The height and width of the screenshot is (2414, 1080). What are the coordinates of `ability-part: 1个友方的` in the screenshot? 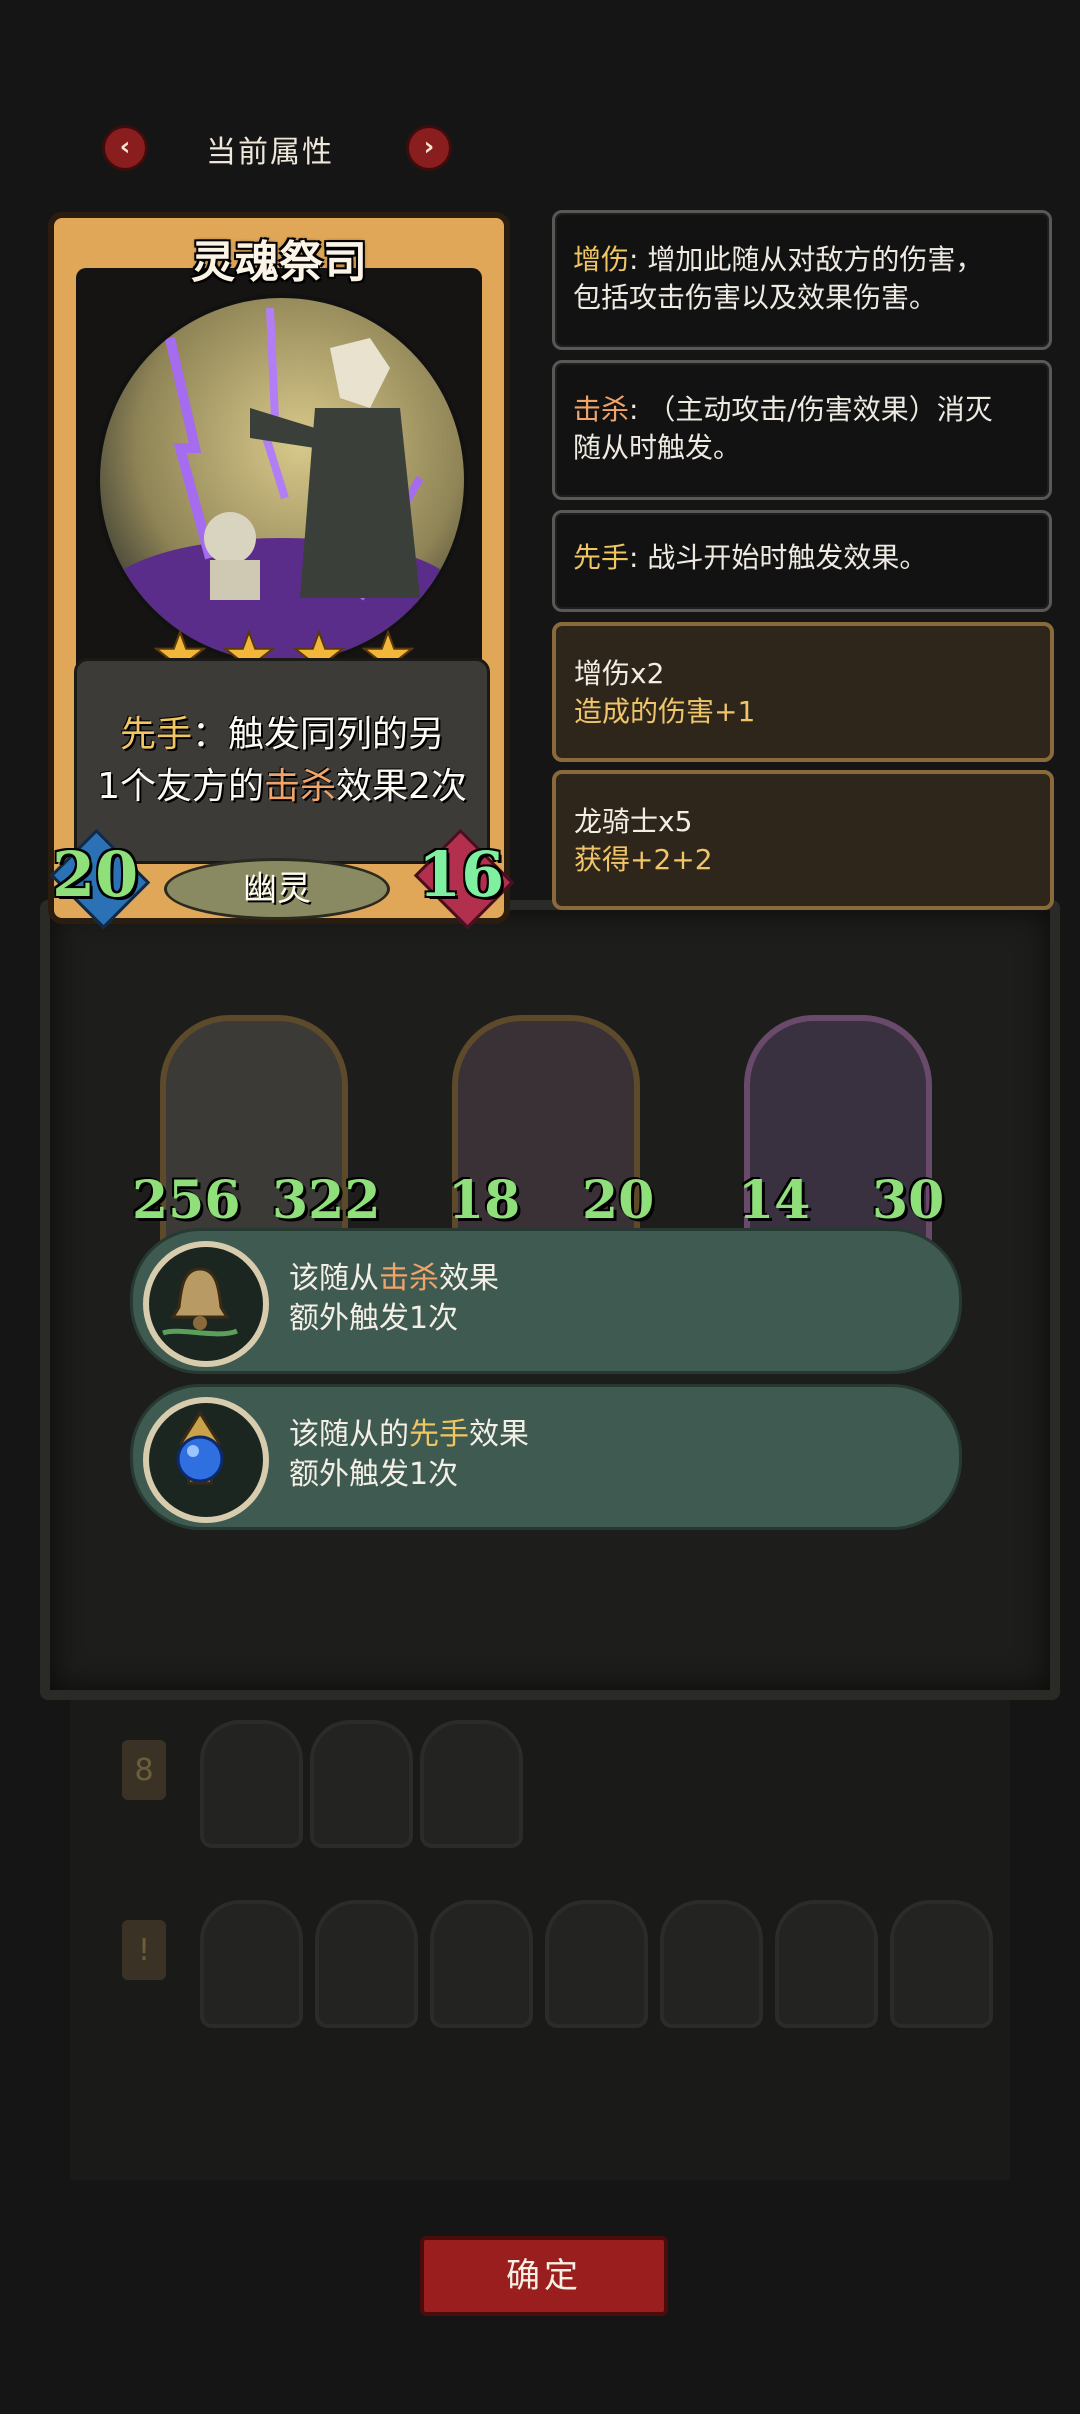 It's located at (180, 786).